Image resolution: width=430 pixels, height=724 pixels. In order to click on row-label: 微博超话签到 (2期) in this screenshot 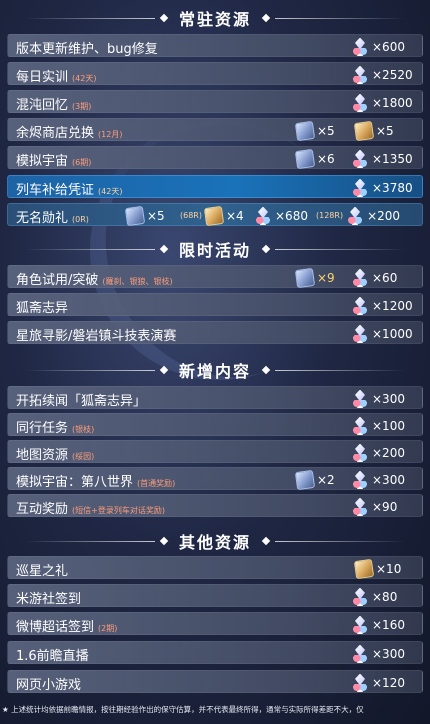, I will do `click(67, 627)`.